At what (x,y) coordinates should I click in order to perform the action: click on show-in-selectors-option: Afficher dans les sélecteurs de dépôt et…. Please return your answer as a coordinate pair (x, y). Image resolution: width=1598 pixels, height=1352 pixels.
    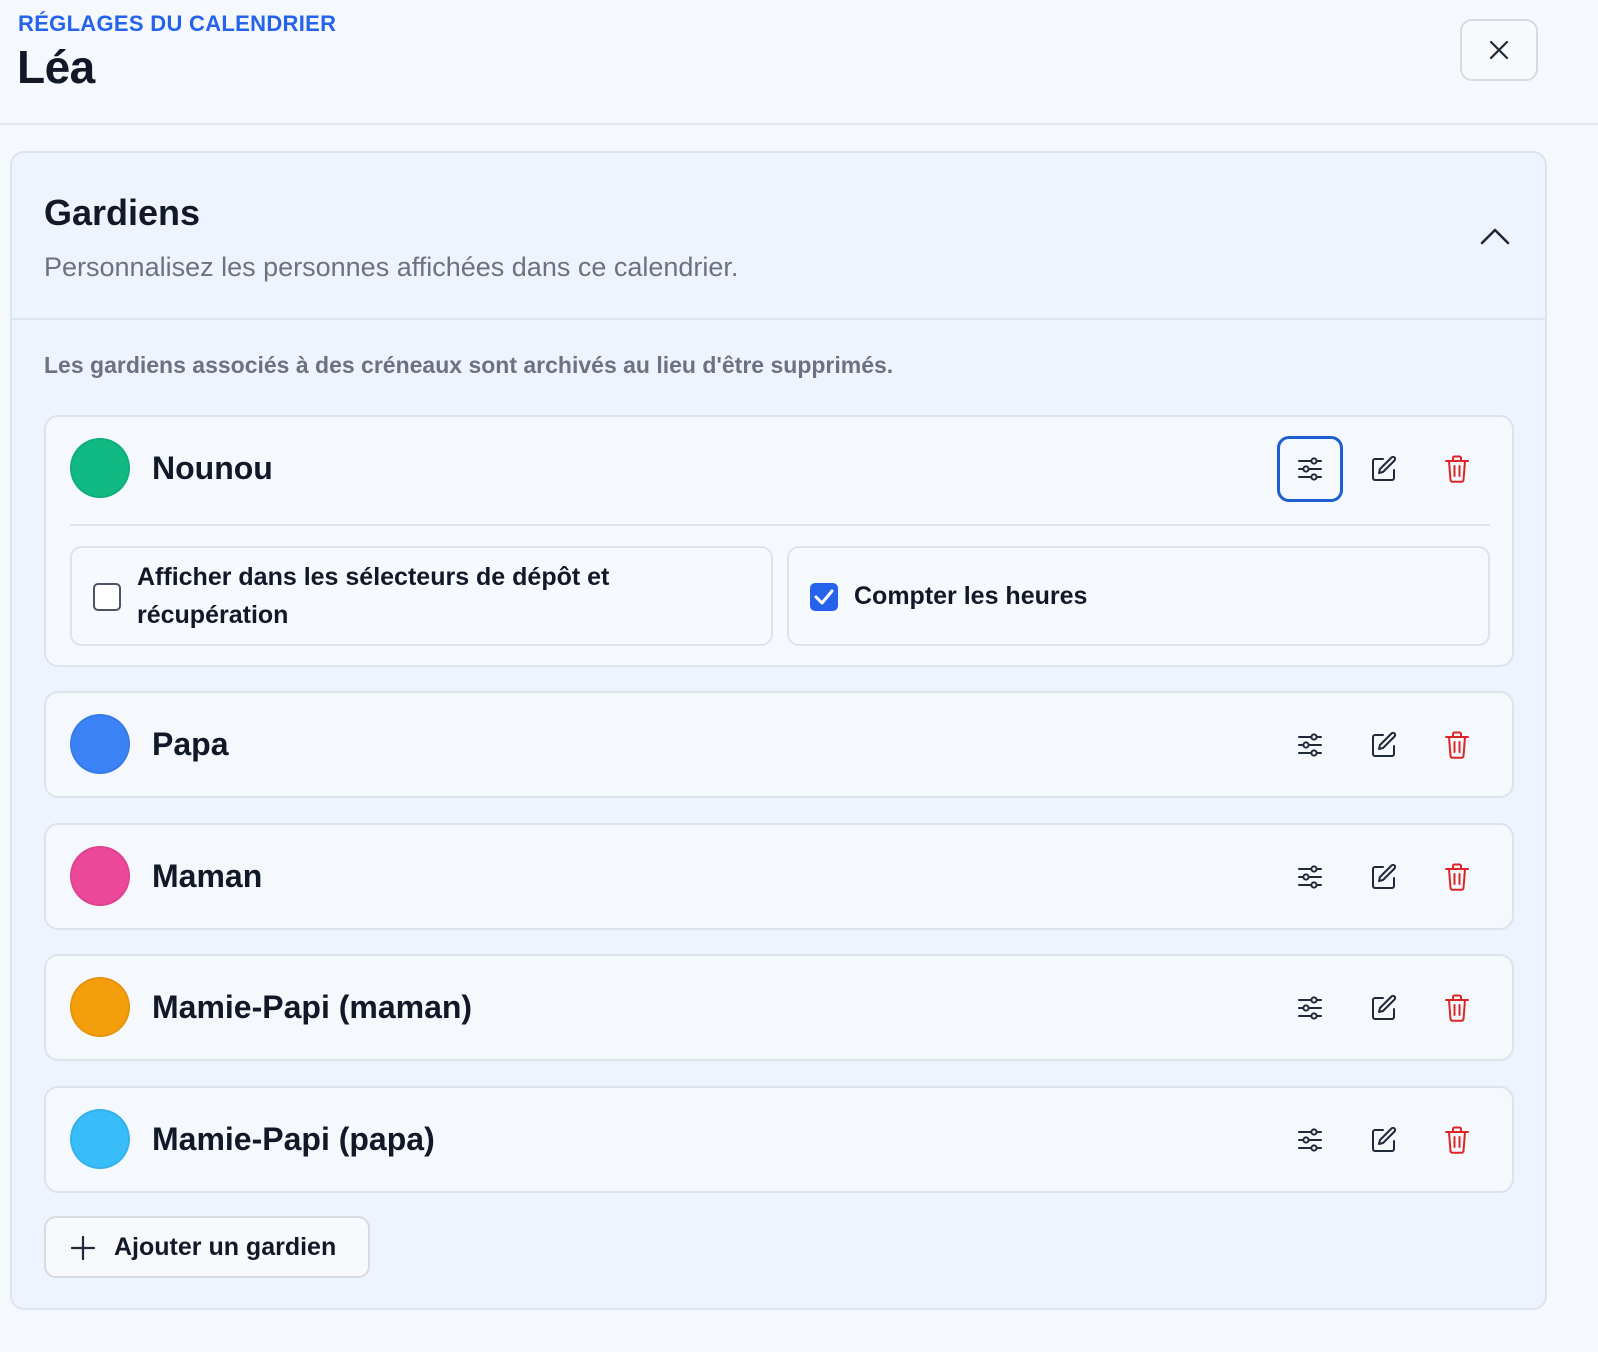
    Looking at the image, I should click on (421, 596).